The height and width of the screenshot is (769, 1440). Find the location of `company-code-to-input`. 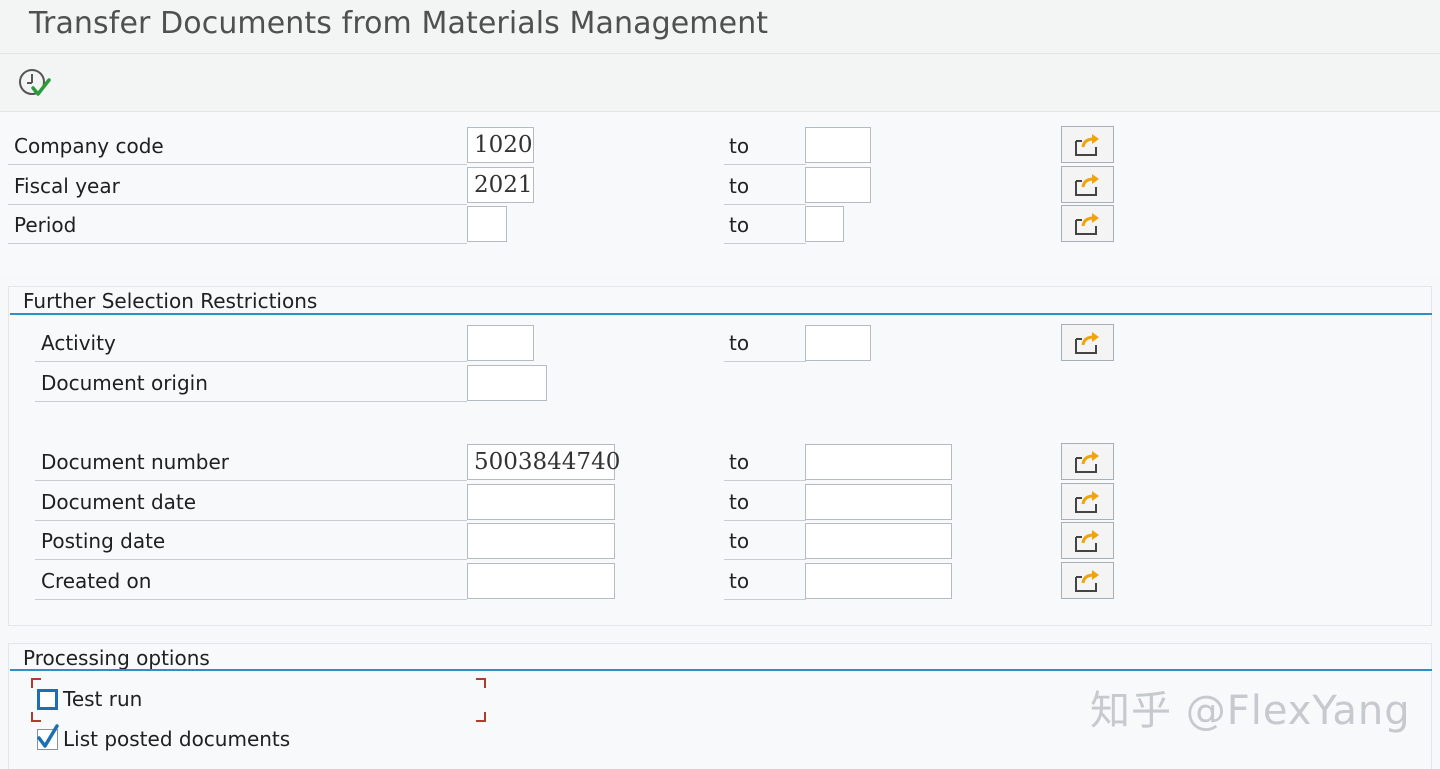

company-code-to-input is located at coordinates (838, 145).